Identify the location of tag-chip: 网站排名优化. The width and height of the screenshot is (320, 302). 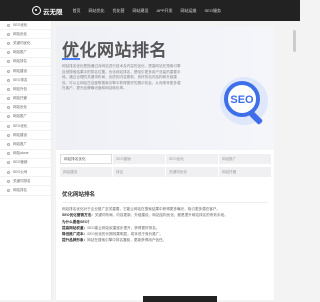
(86, 159).